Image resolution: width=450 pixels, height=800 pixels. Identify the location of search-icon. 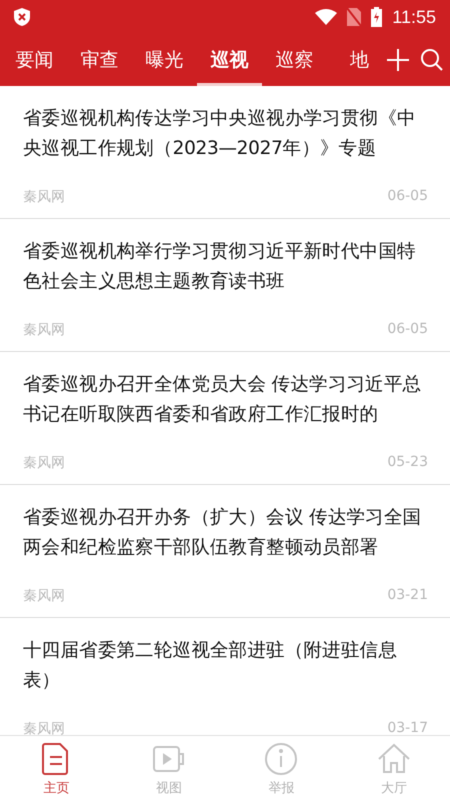
(432, 60).